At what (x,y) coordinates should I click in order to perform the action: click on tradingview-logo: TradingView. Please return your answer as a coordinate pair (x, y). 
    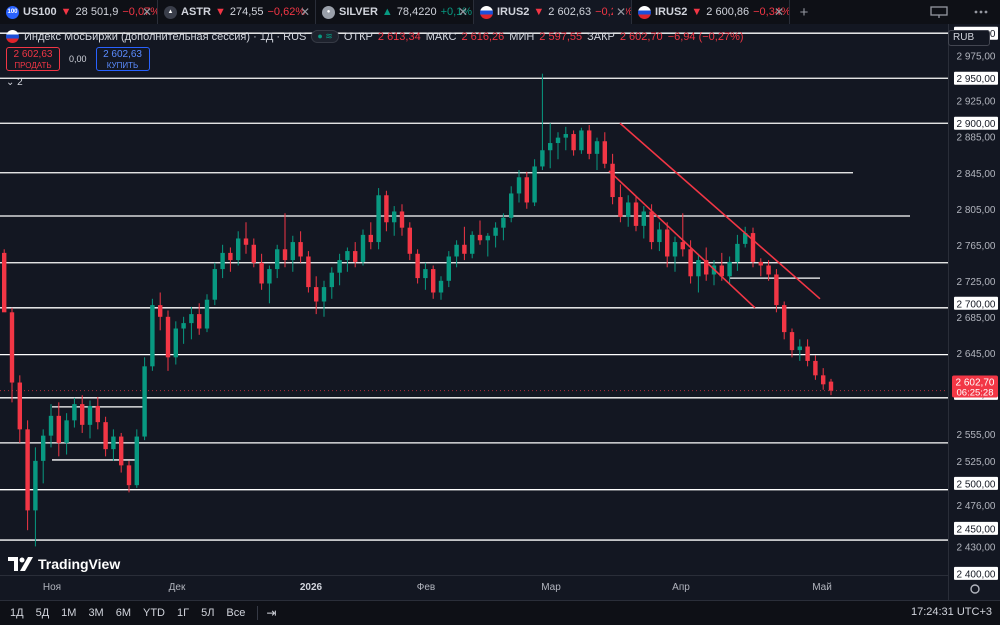
    Looking at the image, I should click on (64, 564).